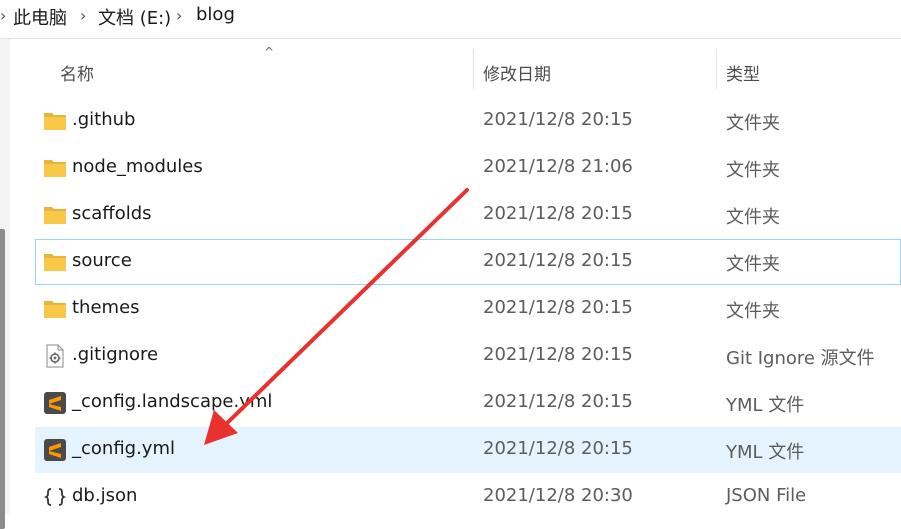 The height and width of the screenshot is (529, 901). I want to click on file-row: db.json 2021/12/8 20:30 JSON File, so click(468, 497).